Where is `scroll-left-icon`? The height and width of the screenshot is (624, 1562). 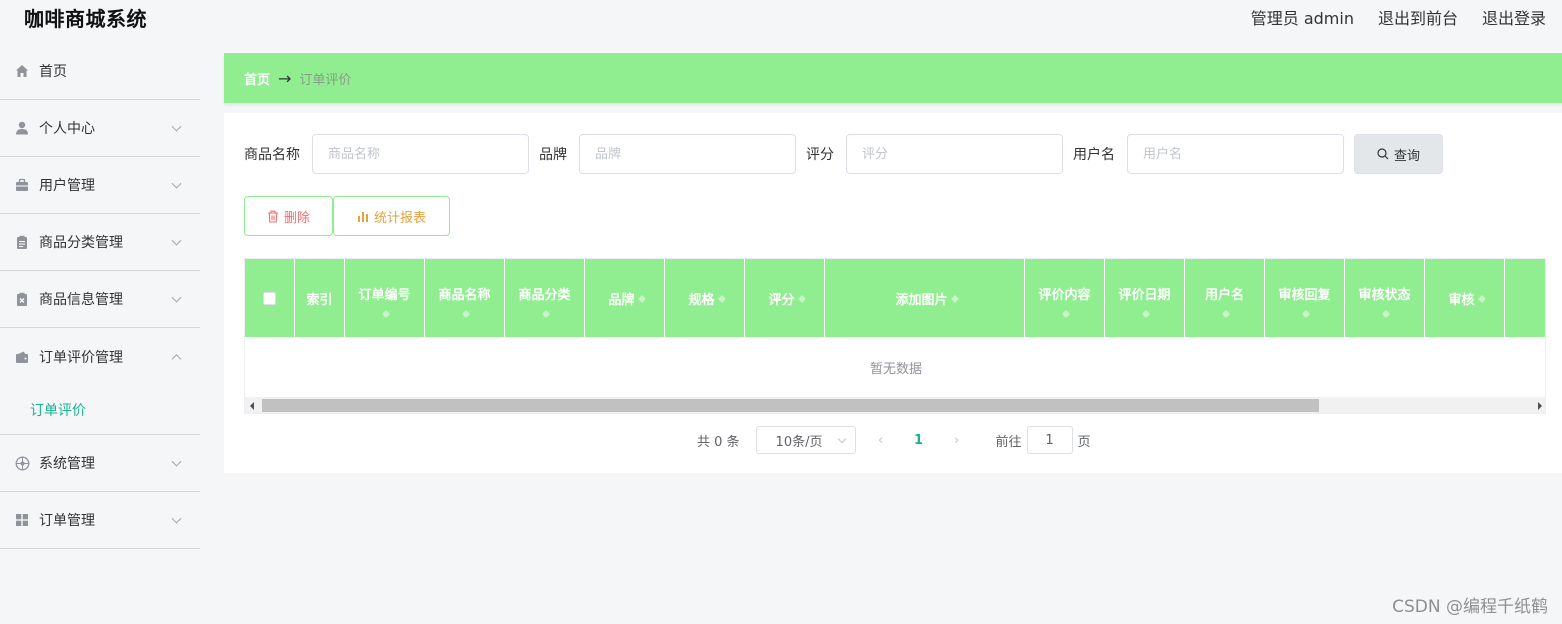
scroll-left-icon is located at coordinates (252, 406).